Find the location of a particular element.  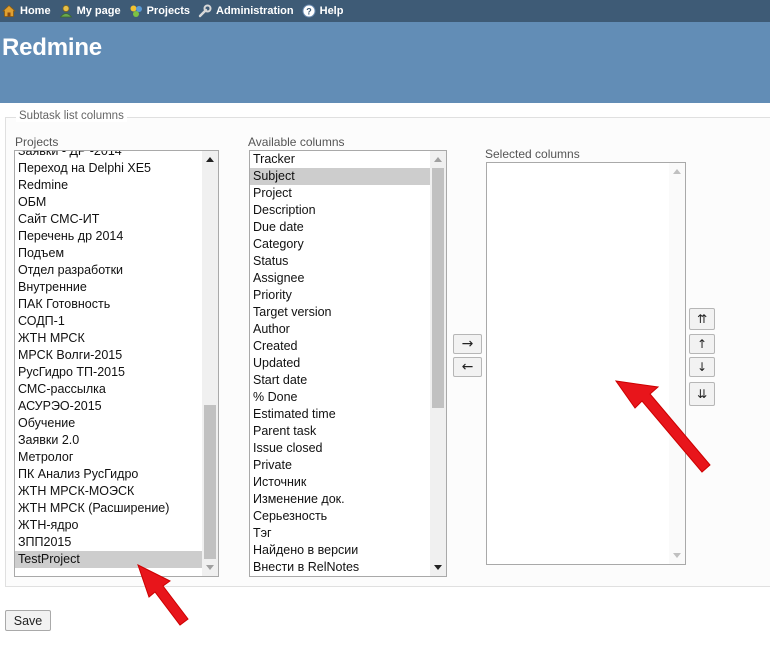

move-top-button: ⇈ is located at coordinates (702, 319).